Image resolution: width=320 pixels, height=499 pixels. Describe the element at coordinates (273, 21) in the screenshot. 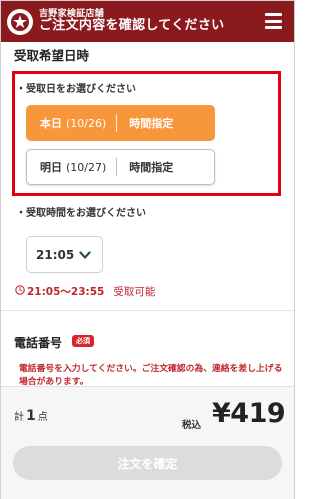

I see `hamburger-menu-icon` at that location.